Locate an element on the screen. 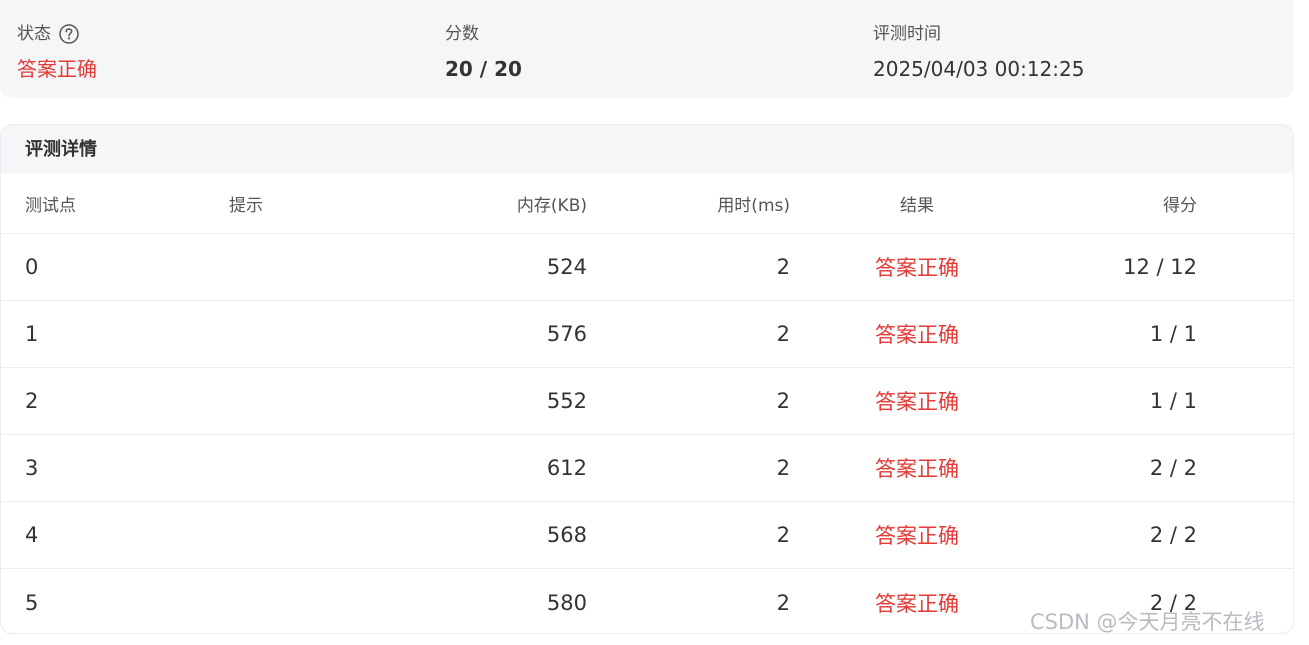 Image resolution: width=1309 pixels, height=645 pixels. table-row: 3 612 2 答案正确 2 / 2 is located at coordinates (647, 468).